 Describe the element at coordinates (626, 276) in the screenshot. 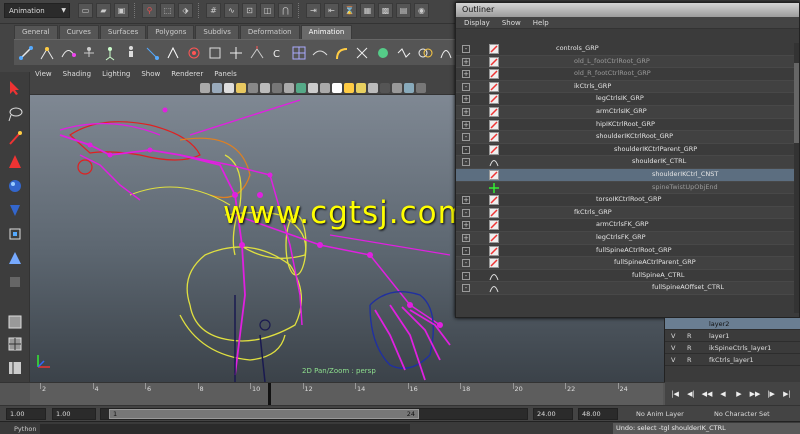

I see `outliner-item: - fullSpineA_CTRL` at that location.